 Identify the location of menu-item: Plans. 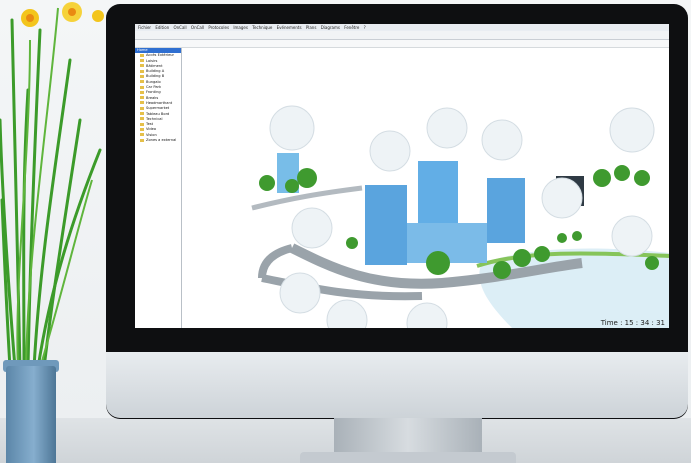
(311, 27).